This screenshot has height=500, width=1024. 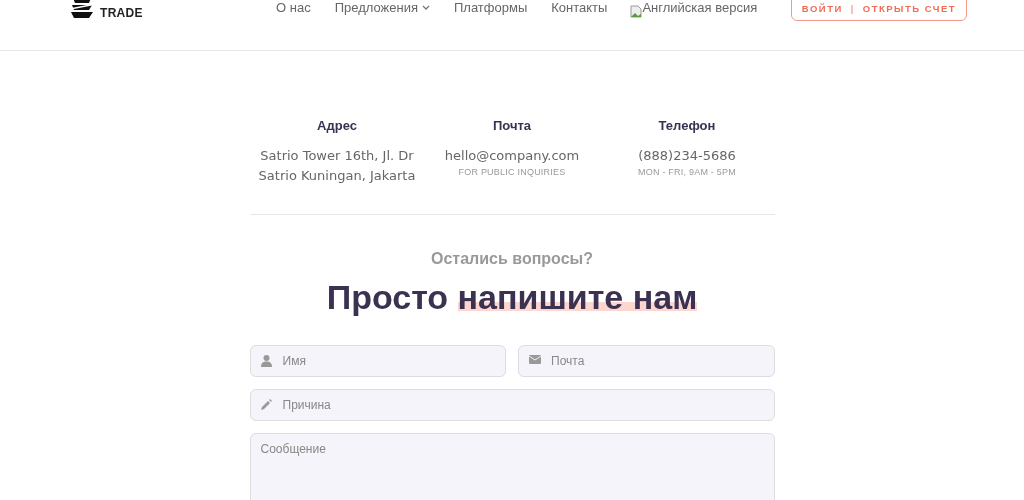 What do you see at coordinates (121, 13) in the screenshot?
I see `logo-text: TRADE` at bounding box center [121, 13].